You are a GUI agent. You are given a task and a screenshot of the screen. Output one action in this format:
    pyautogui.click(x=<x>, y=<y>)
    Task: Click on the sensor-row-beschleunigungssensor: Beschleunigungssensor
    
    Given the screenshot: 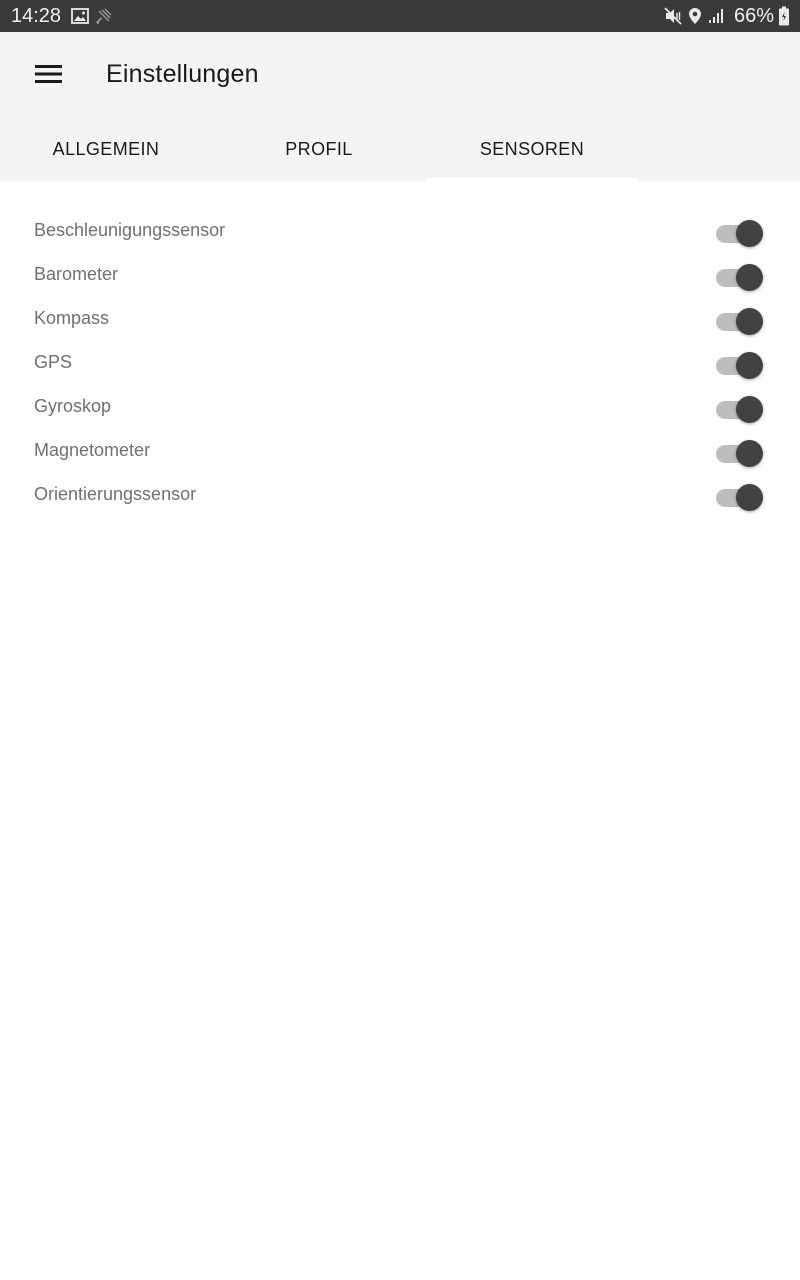 What is the action you would take?
    pyautogui.click(x=400, y=236)
    